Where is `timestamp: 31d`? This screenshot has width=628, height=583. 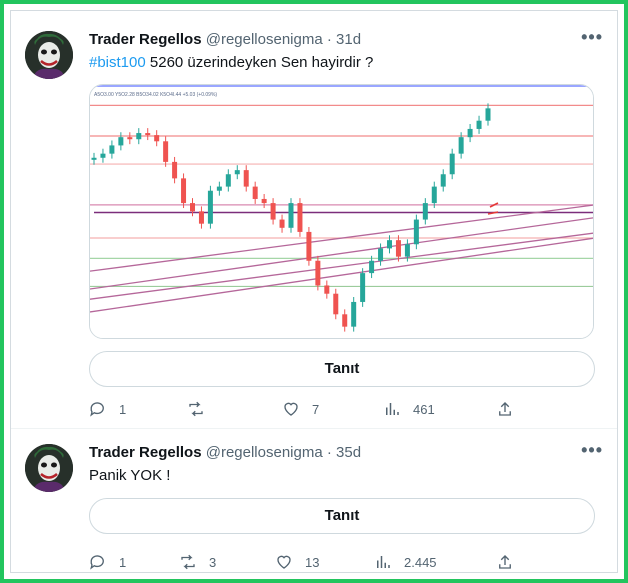
timestamp: 31d is located at coordinates (348, 39).